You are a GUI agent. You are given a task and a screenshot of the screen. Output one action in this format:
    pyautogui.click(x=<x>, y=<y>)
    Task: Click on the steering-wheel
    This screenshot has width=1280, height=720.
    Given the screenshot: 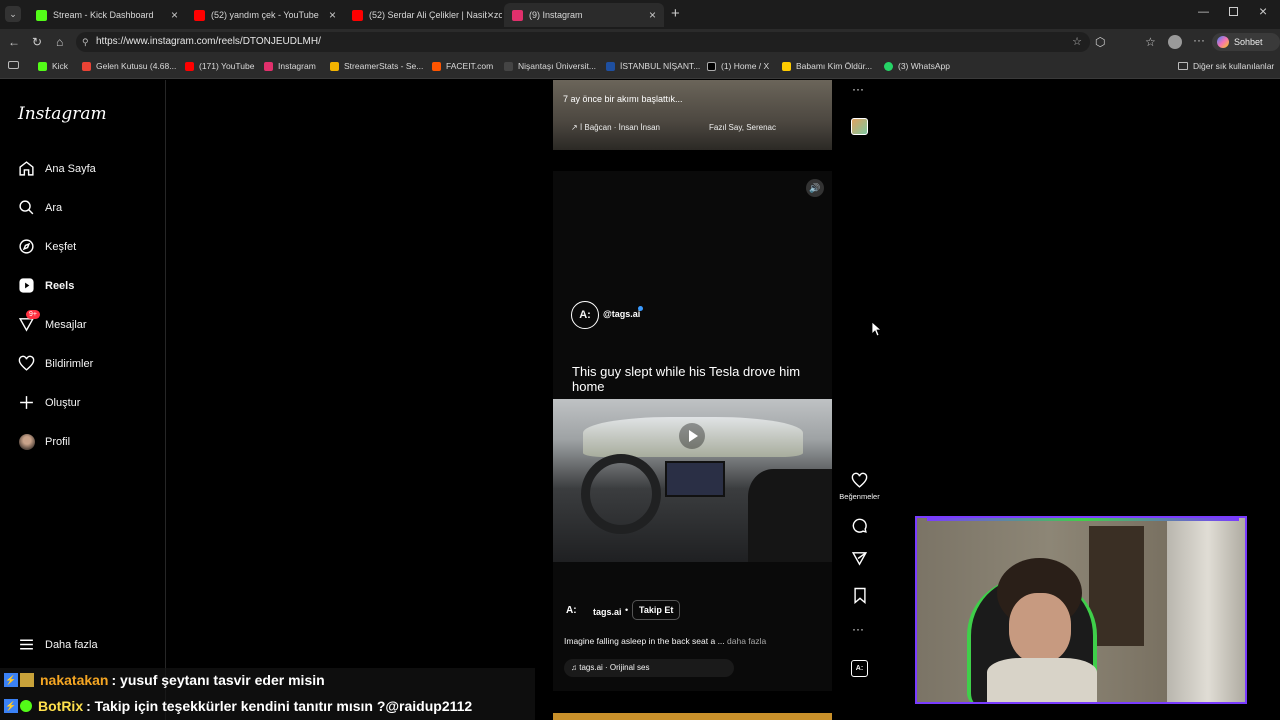 What is the action you would take?
    pyautogui.click(x=621, y=494)
    